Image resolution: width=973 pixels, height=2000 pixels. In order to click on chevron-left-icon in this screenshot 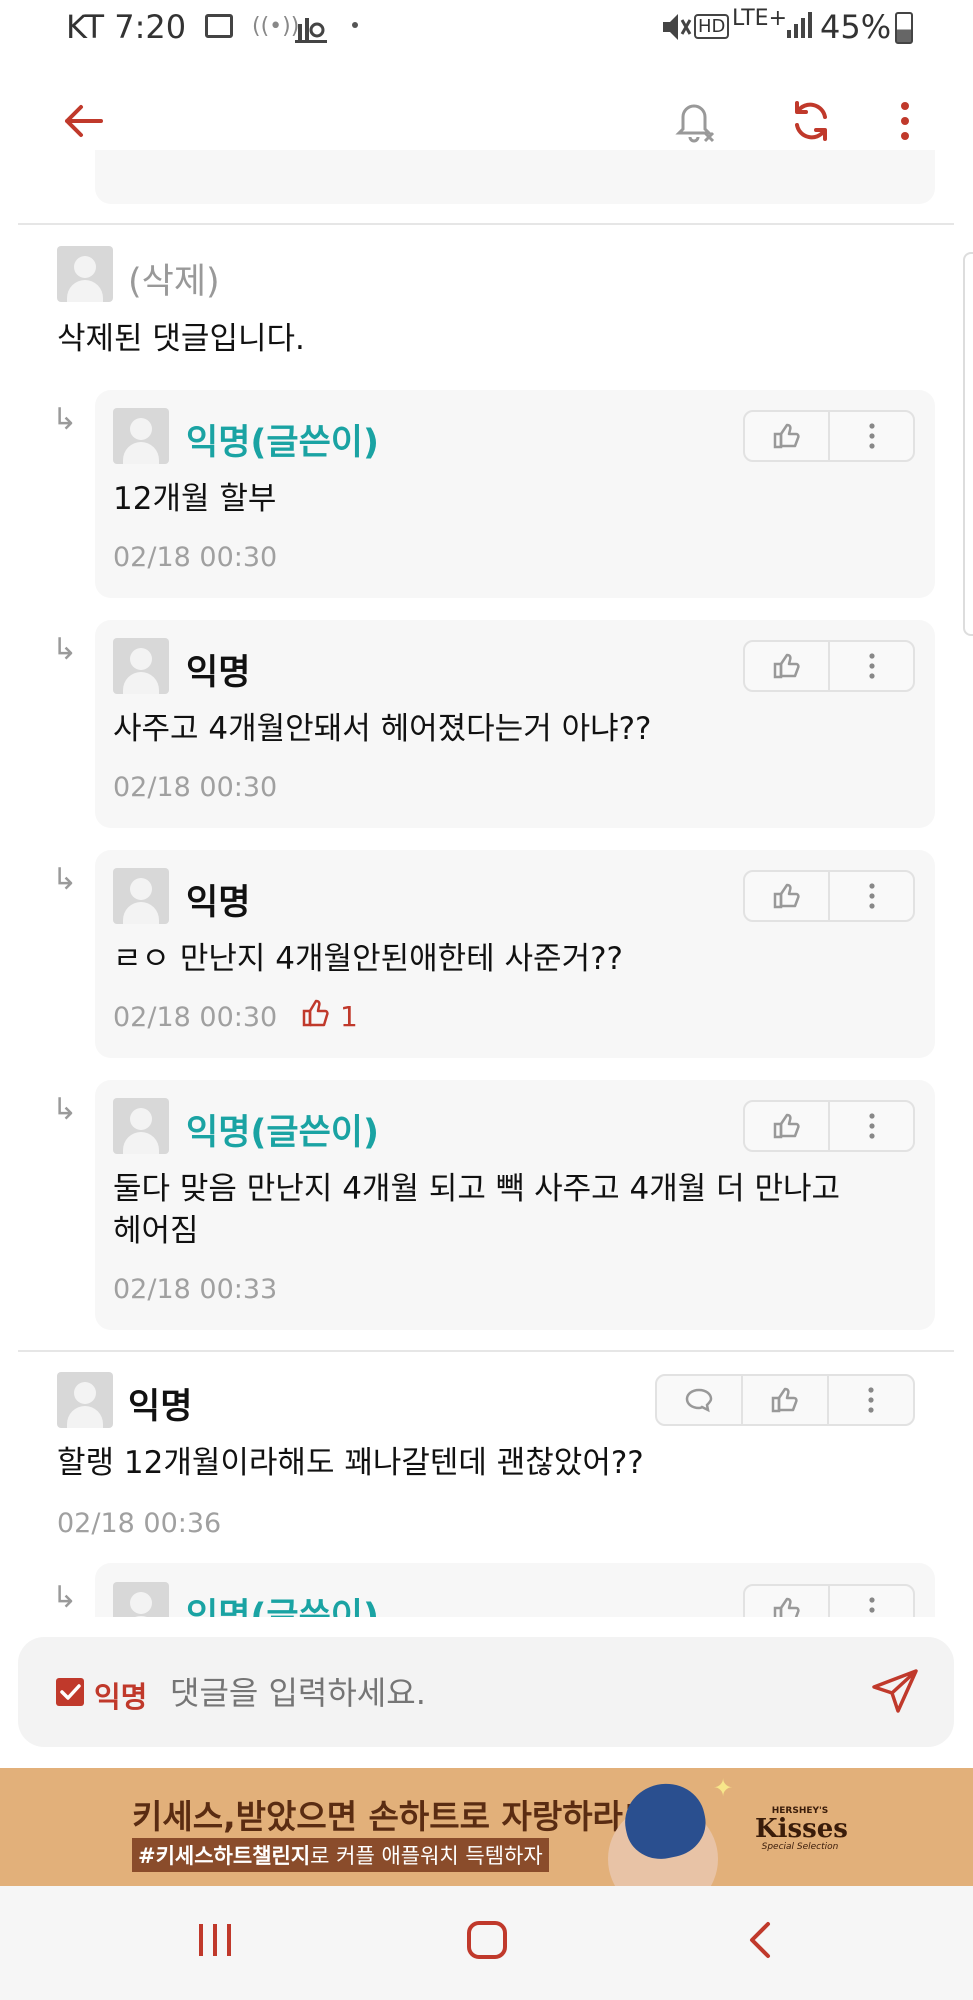, I will do `click(760, 1940)`.